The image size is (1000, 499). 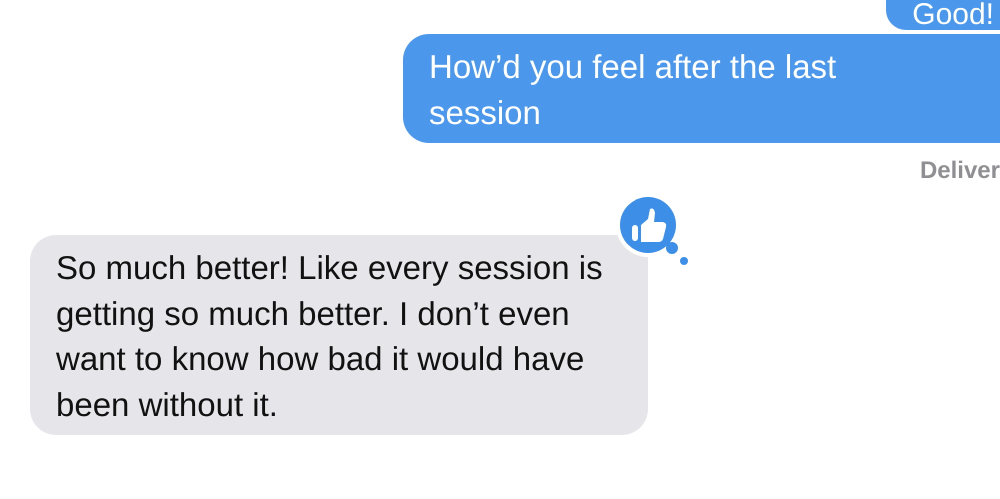 What do you see at coordinates (943, 15) in the screenshot?
I see `message-bubble: Good!` at bounding box center [943, 15].